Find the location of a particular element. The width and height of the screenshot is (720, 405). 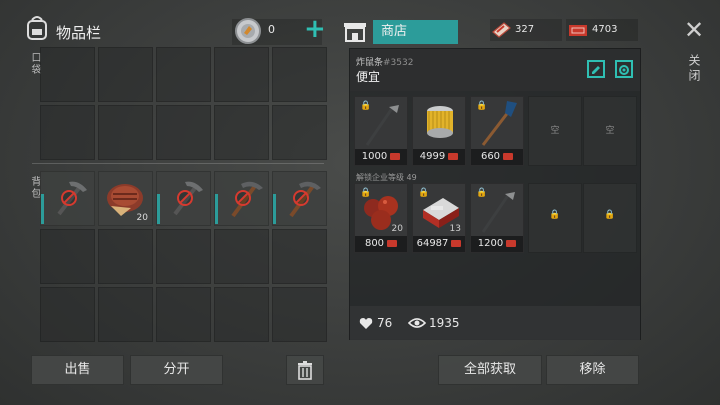

unlock-level-label: 解锁企业等级 49 is located at coordinates (386, 177).